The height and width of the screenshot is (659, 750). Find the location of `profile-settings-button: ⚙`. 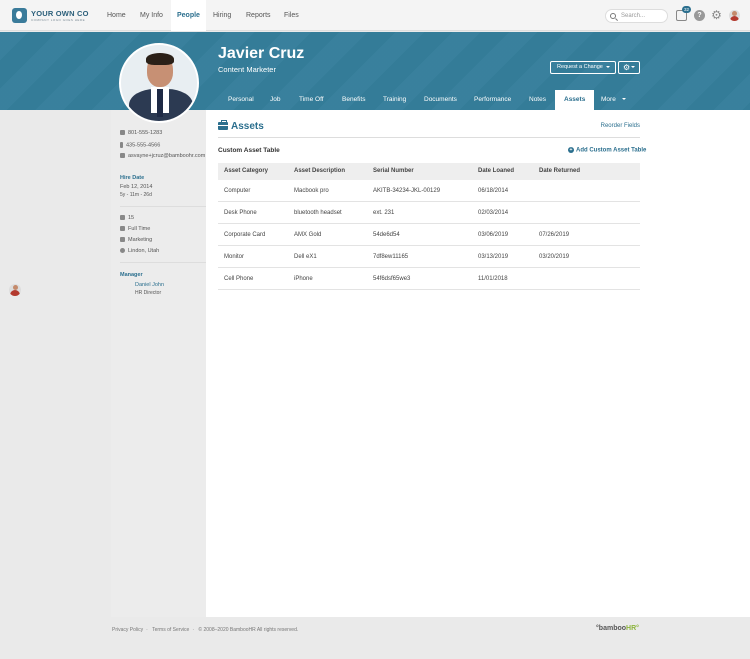

profile-settings-button: ⚙ is located at coordinates (629, 67).